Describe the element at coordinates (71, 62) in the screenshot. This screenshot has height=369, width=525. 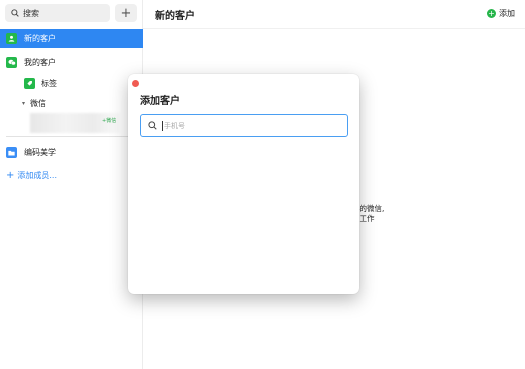
I see `sidebar-item-my-customers: 我的客户` at that location.